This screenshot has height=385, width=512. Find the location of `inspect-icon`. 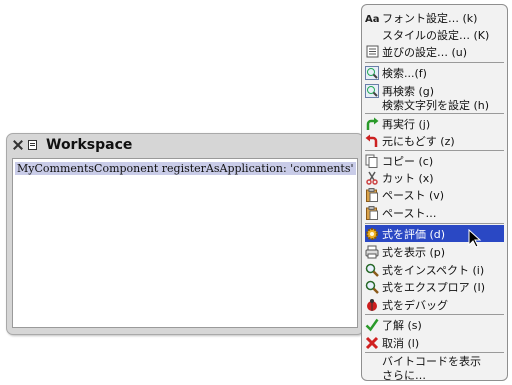

inspect-icon is located at coordinates (372, 270).